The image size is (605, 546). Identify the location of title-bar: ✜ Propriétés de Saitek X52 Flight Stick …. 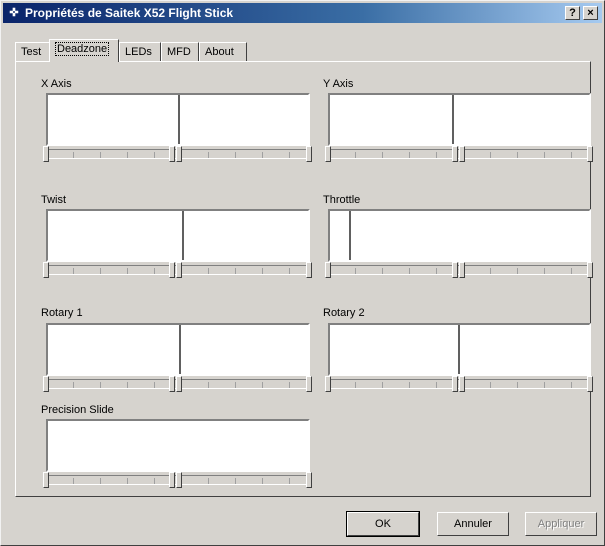
(302, 13).